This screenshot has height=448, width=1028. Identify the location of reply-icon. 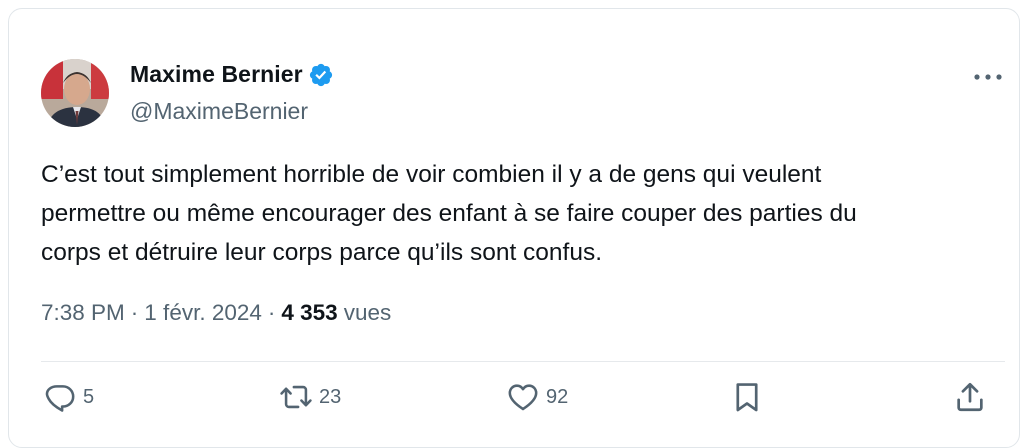
(60, 398).